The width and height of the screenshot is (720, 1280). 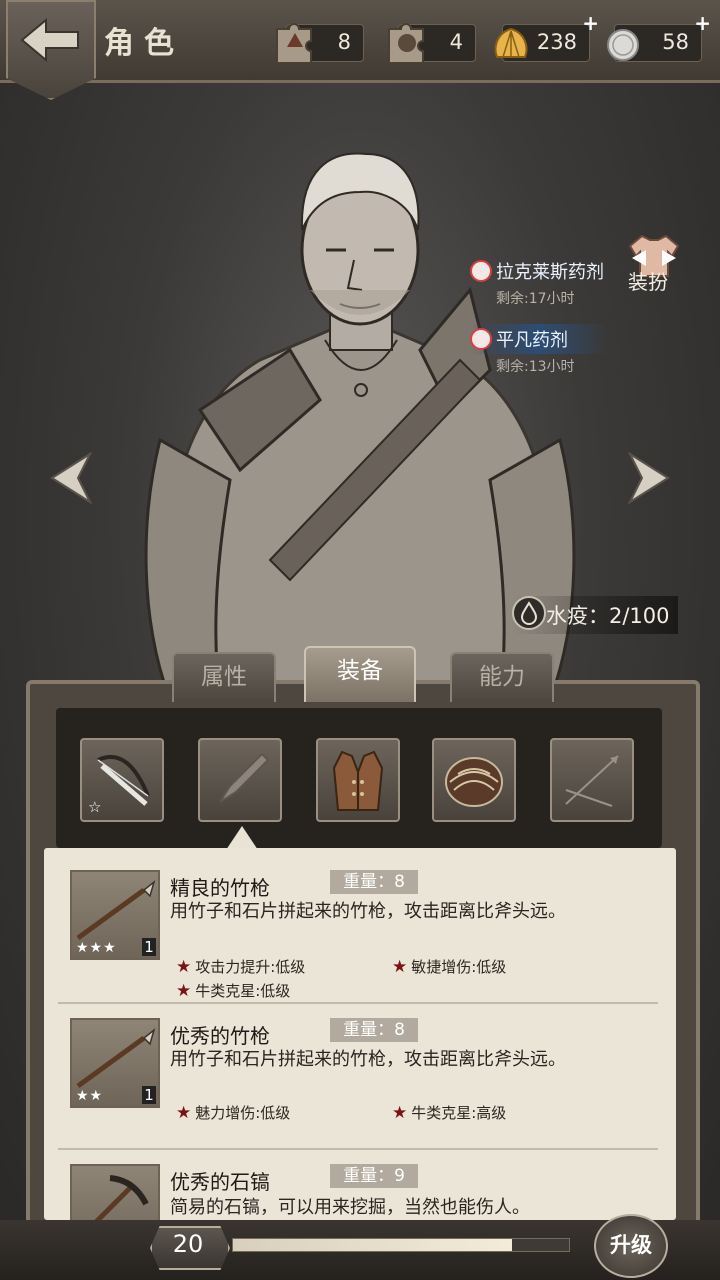 I want to click on item-description: 简易的石镐，可以用来挖掘，当然也能伤人。, so click(x=350, y=1207).